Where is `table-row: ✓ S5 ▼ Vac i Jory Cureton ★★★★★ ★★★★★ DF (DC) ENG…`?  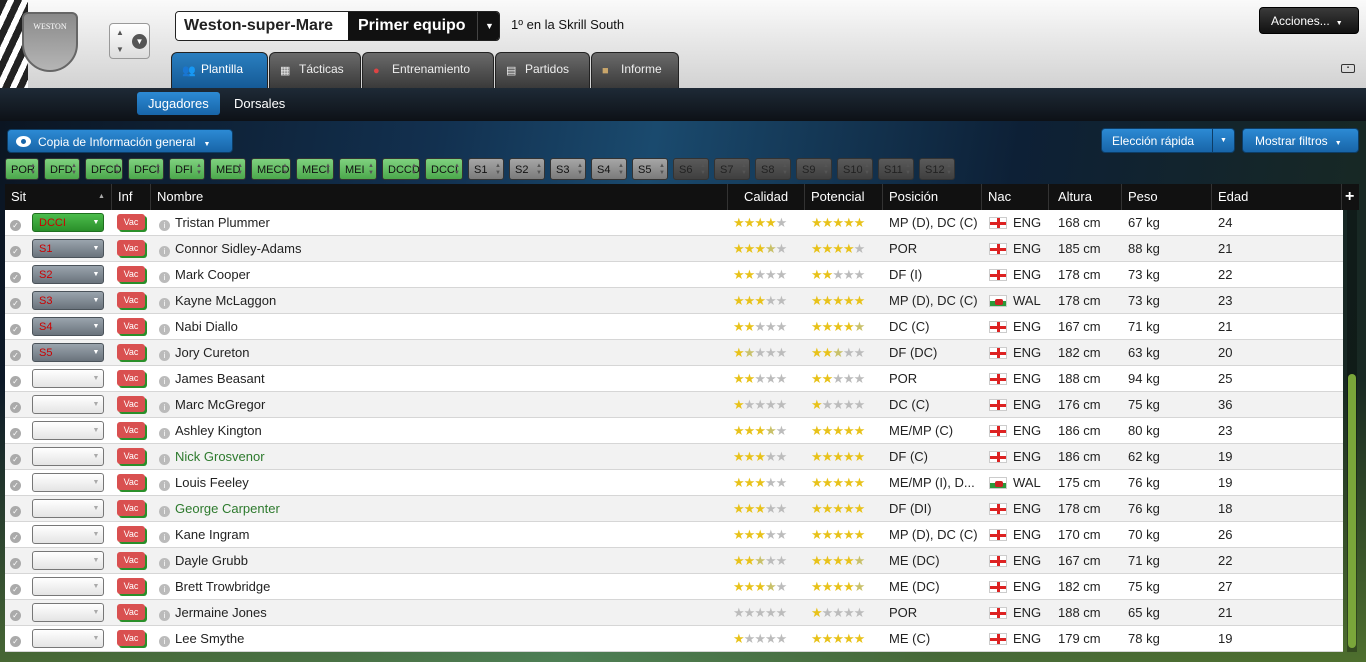
table-row: ✓ S5 ▼ Vac i Jory Cureton ★★★★★ ★★★★★ DF (DC) ENG… is located at coordinates (674, 353).